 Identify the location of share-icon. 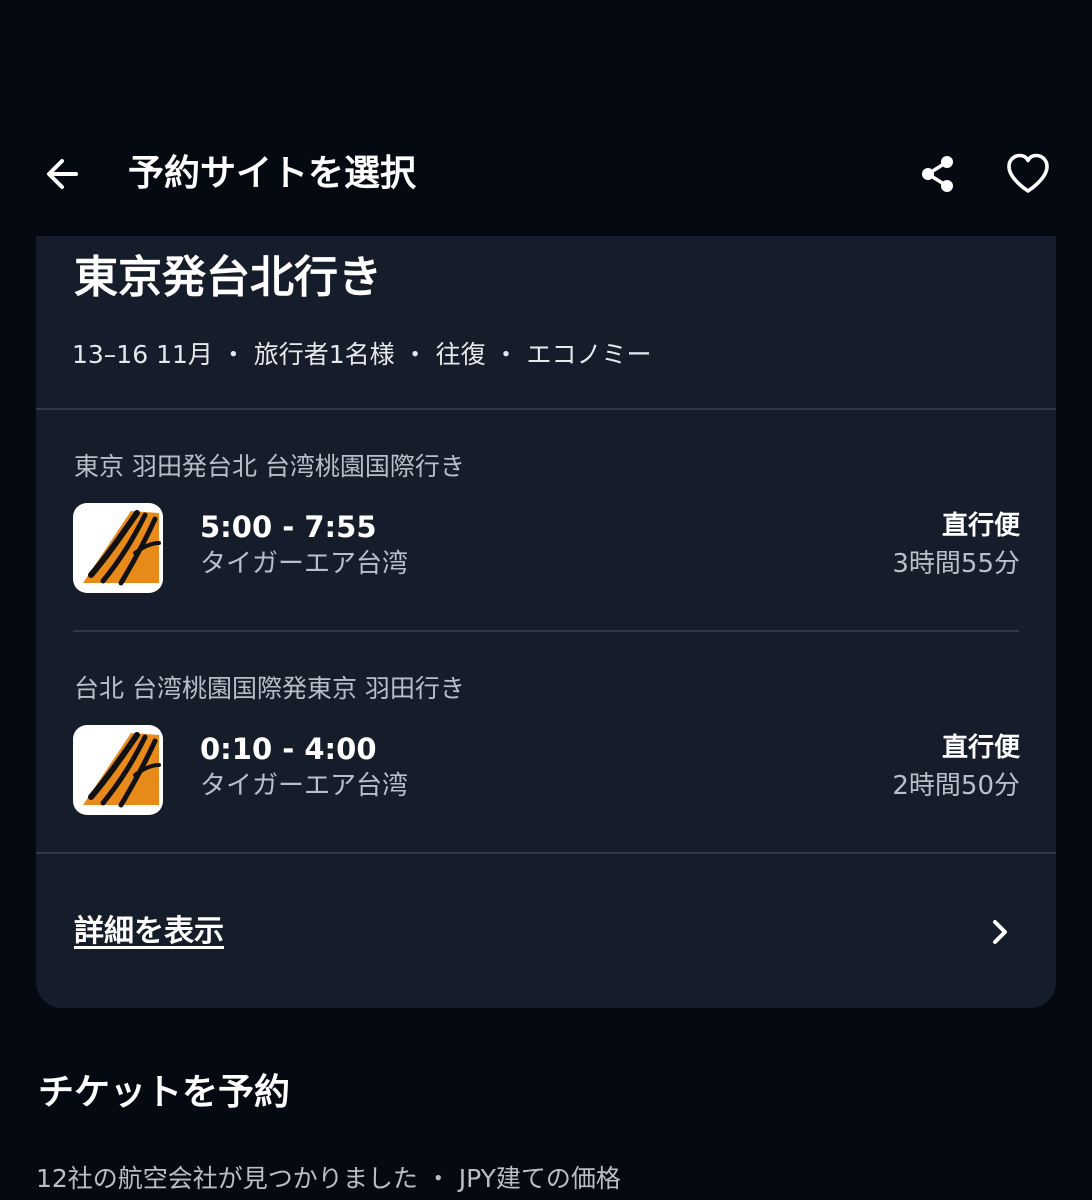
(937, 174).